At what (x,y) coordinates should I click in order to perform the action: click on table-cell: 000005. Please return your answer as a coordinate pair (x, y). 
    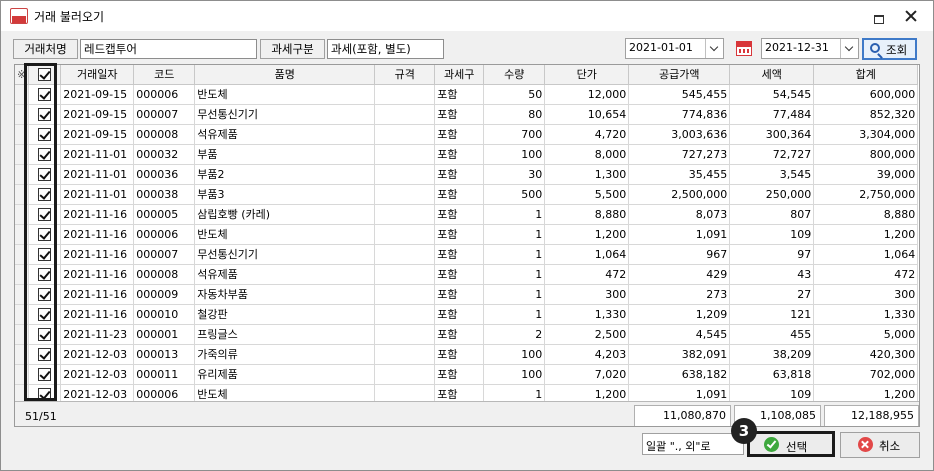
    Looking at the image, I should click on (164, 214).